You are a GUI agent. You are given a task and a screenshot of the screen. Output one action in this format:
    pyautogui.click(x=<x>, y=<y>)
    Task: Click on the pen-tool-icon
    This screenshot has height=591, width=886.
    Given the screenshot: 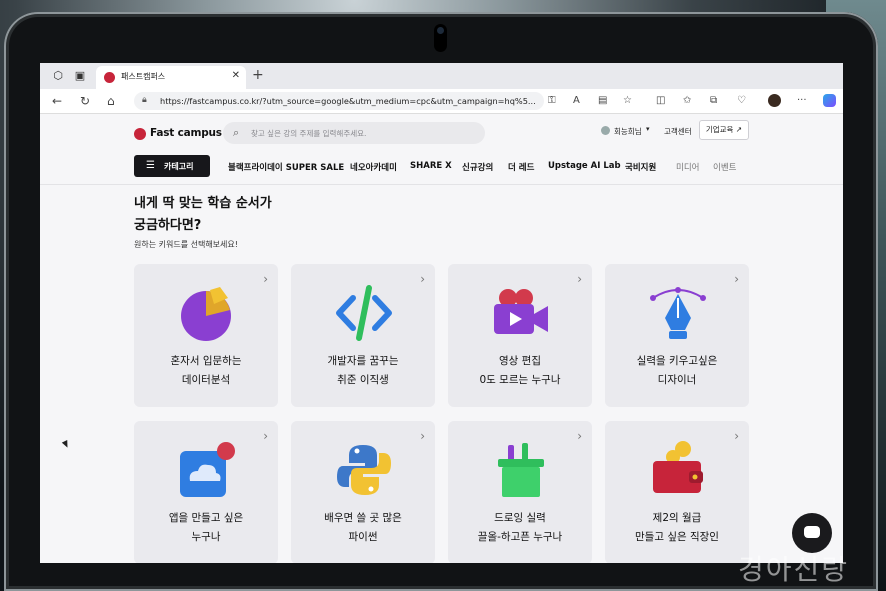 What is the action you would take?
    pyautogui.click(x=678, y=313)
    